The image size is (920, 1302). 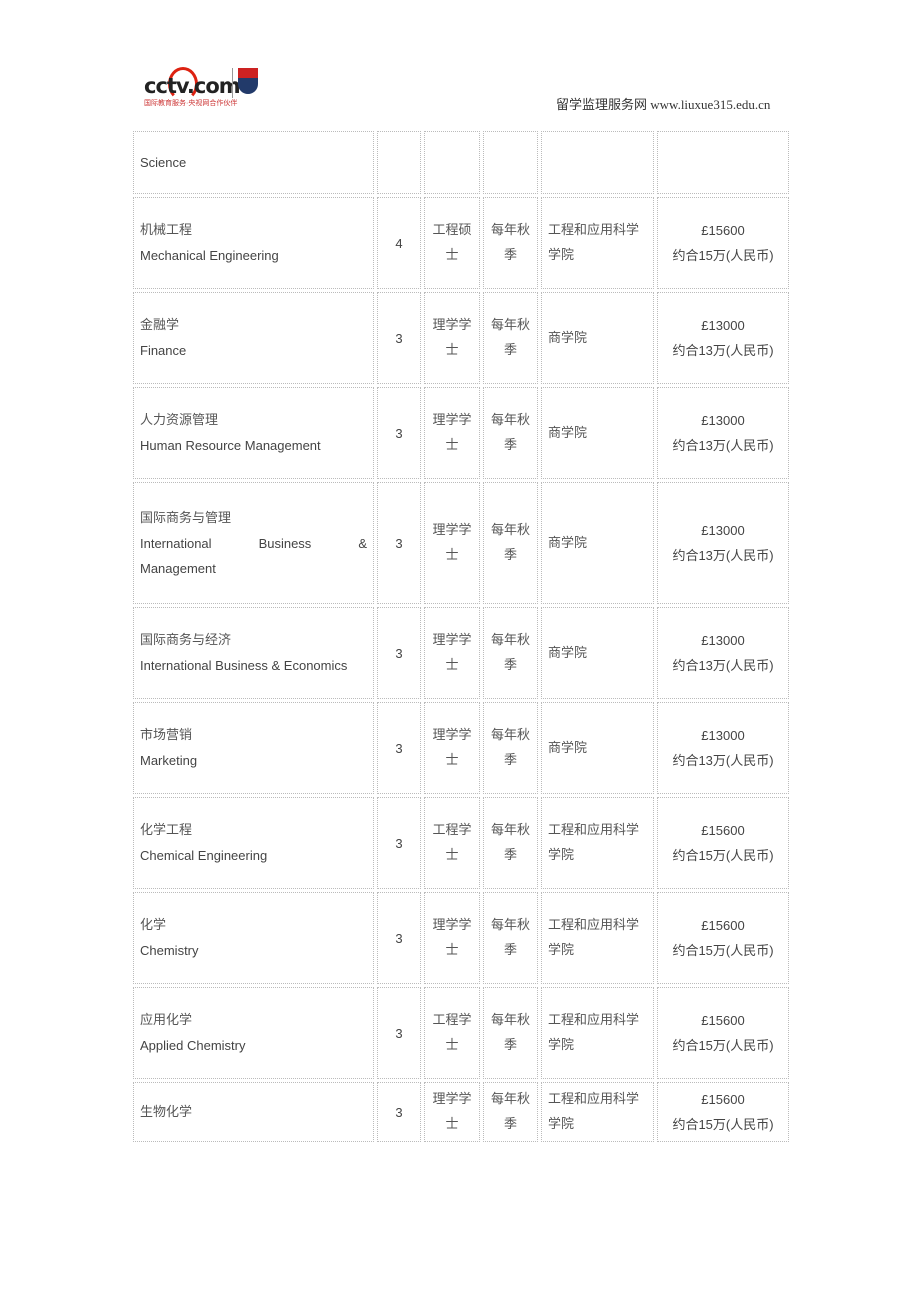 What do you see at coordinates (248, 81) in the screenshot?
I see `shield-icon` at bounding box center [248, 81].